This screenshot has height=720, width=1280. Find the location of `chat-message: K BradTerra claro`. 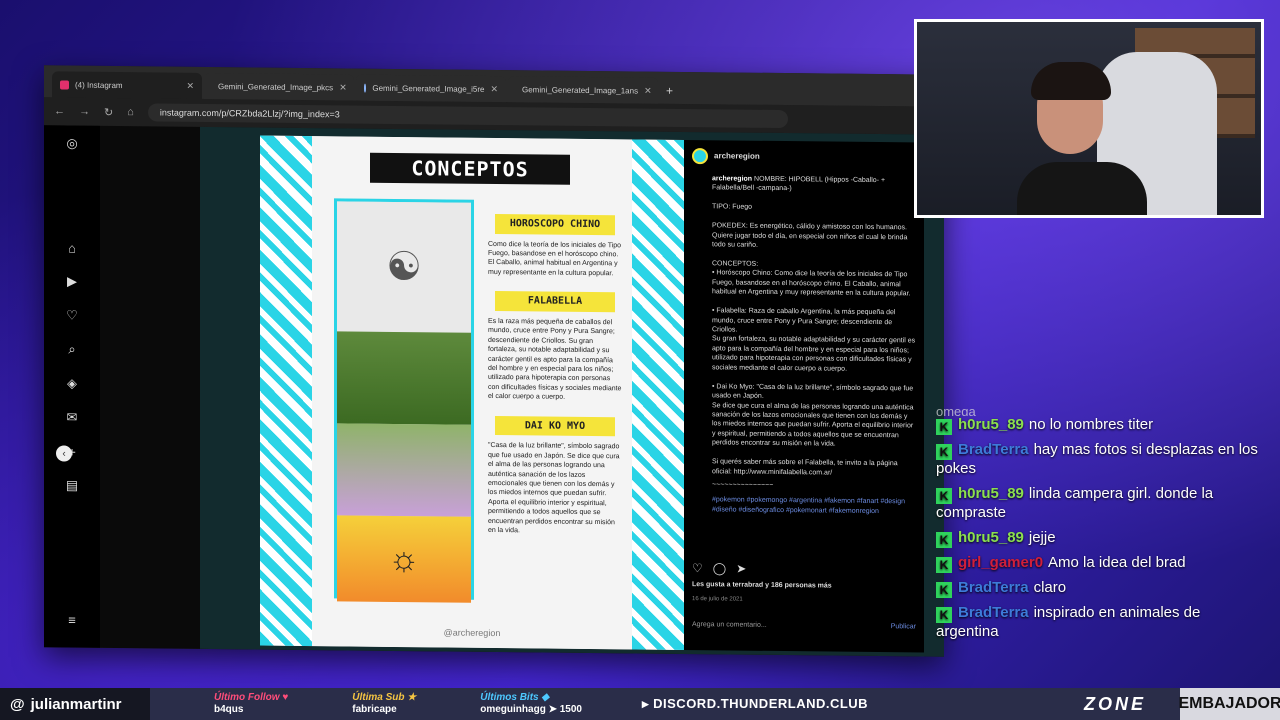

chat-message: K BradTerra claro is located at coordinates (1101, 588).